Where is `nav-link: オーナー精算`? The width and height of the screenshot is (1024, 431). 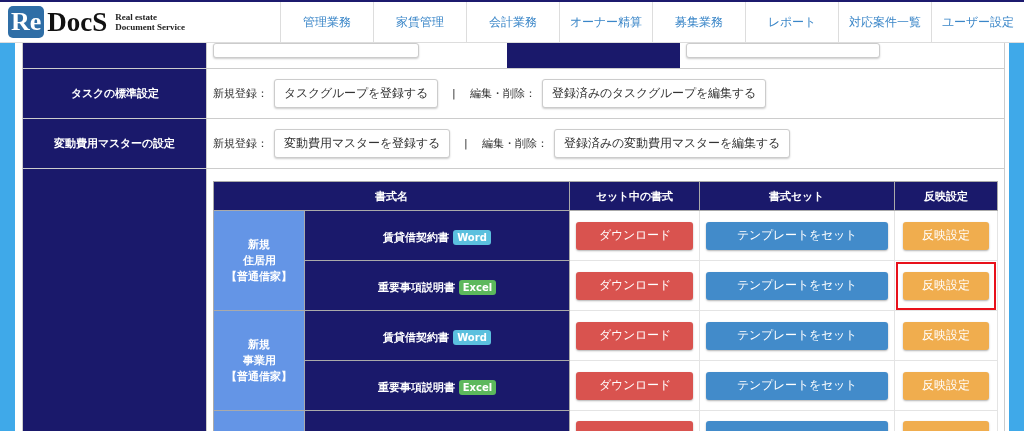 nav-link: オーナー精算 is located at coordinates (605, 22).